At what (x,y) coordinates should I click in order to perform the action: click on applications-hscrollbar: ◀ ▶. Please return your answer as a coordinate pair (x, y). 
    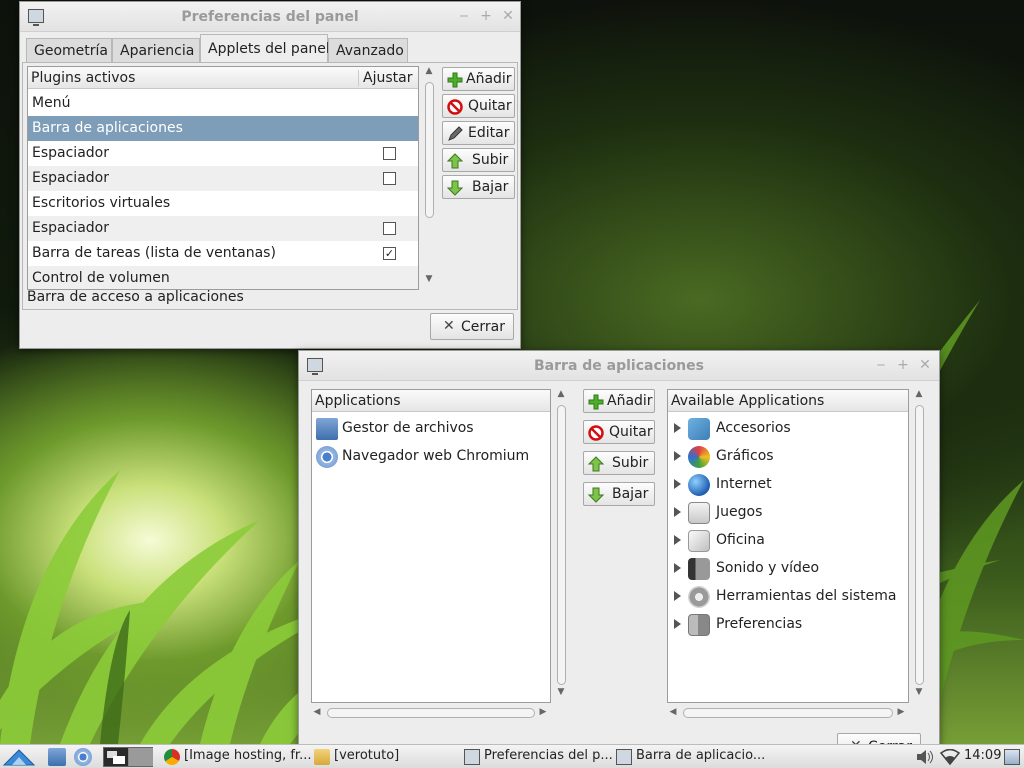
    Looking at the image, I should click on (431, 713).